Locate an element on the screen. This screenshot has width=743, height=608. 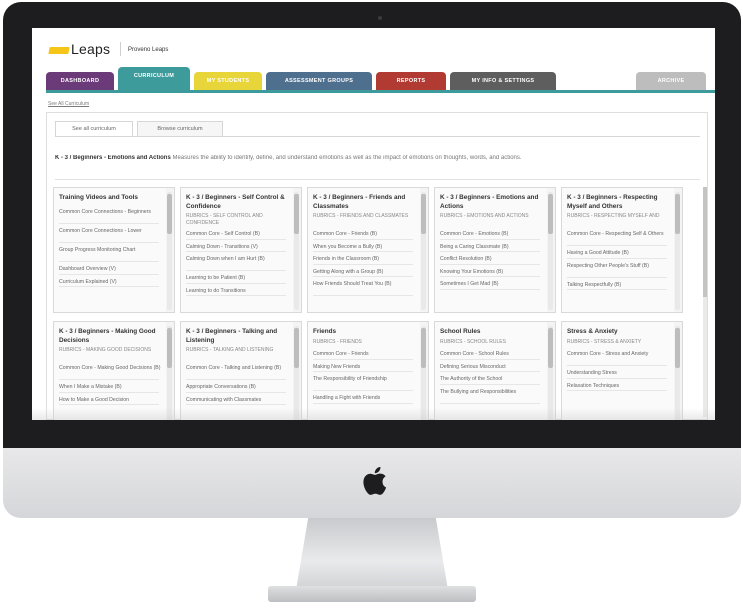
curriculum-card-item: Communicating with Classmates is located at coordinates (238, 400).